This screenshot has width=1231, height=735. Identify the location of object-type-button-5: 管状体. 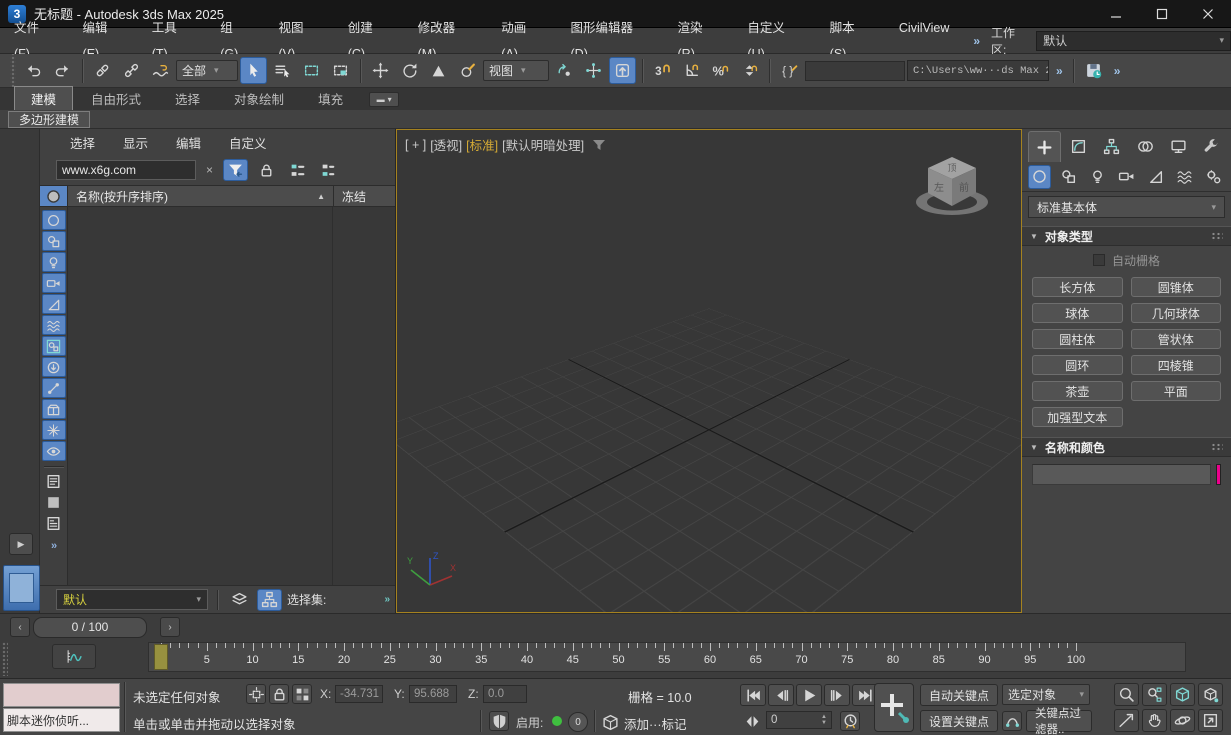
(1175, 339).